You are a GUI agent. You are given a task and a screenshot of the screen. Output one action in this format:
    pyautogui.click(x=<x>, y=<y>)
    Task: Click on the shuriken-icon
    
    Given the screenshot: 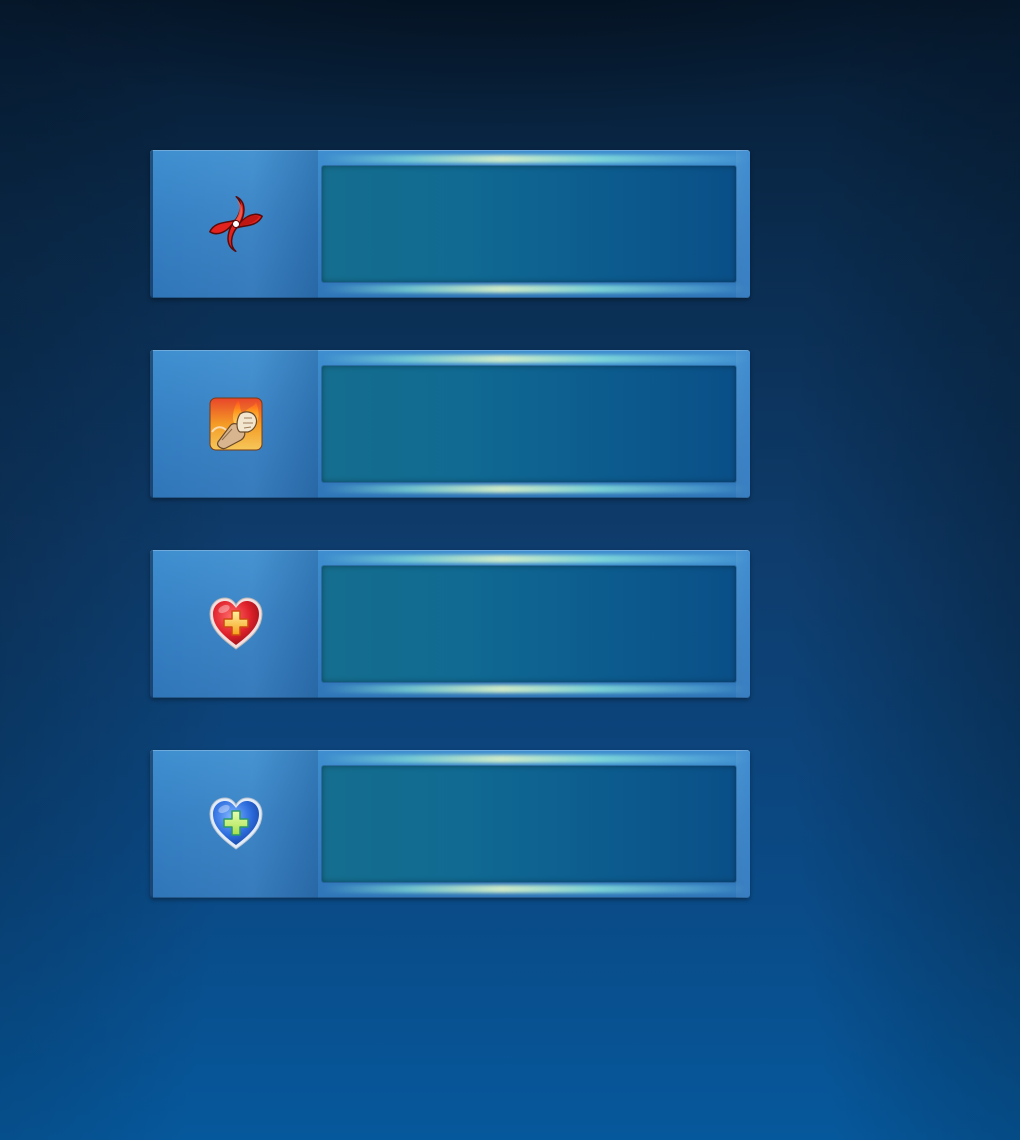 What is the action you would take?
    pyautogui.click(x=236, y=224)
    